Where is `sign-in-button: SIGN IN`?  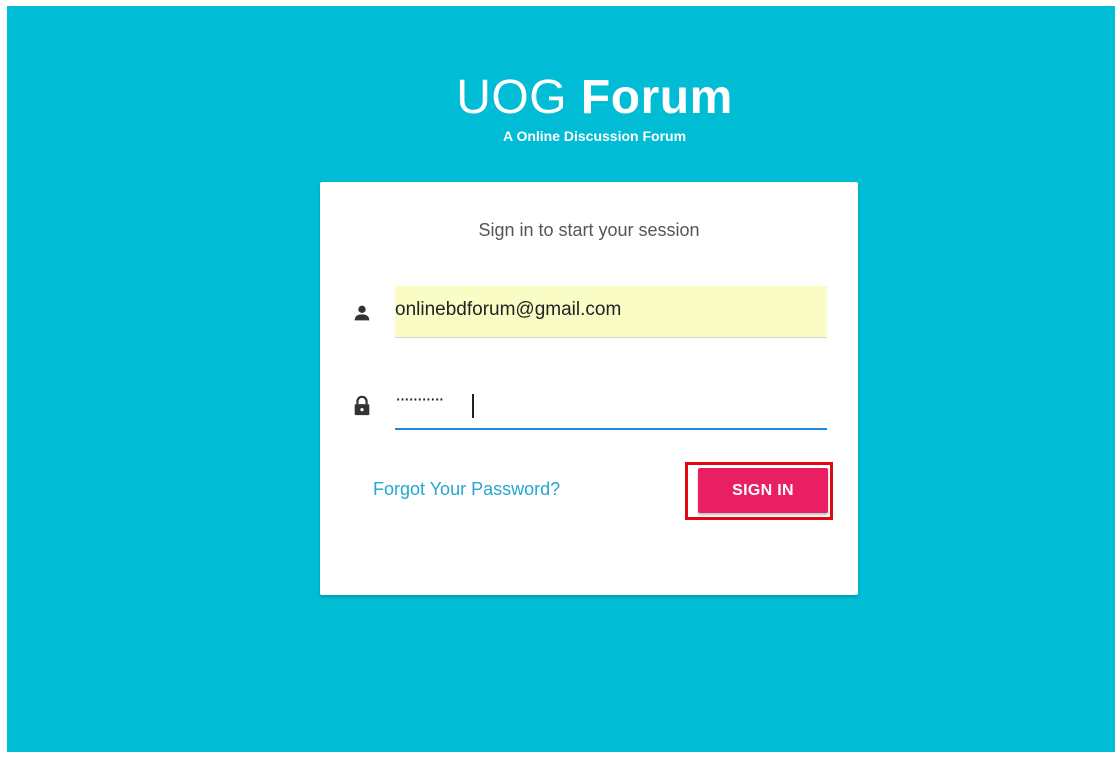 sign-in-button: SIGN IN is located at coordinates (763, 490).